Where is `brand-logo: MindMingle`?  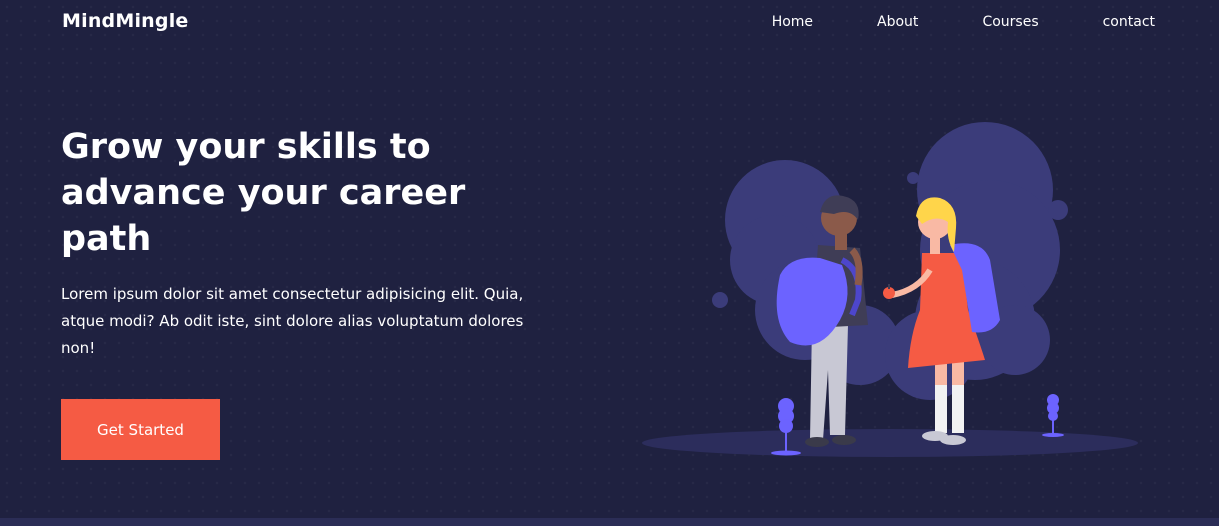
brand-logo: MindMingle is located at coordinates (125, 21).